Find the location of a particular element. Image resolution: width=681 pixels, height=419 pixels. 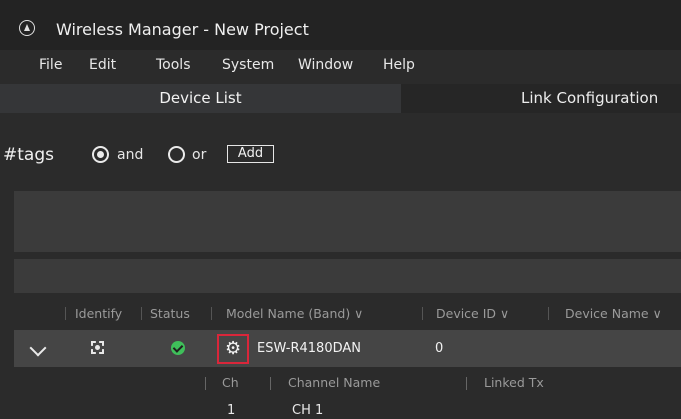

menu-edit: Edit is located at coordinates (102, 65).